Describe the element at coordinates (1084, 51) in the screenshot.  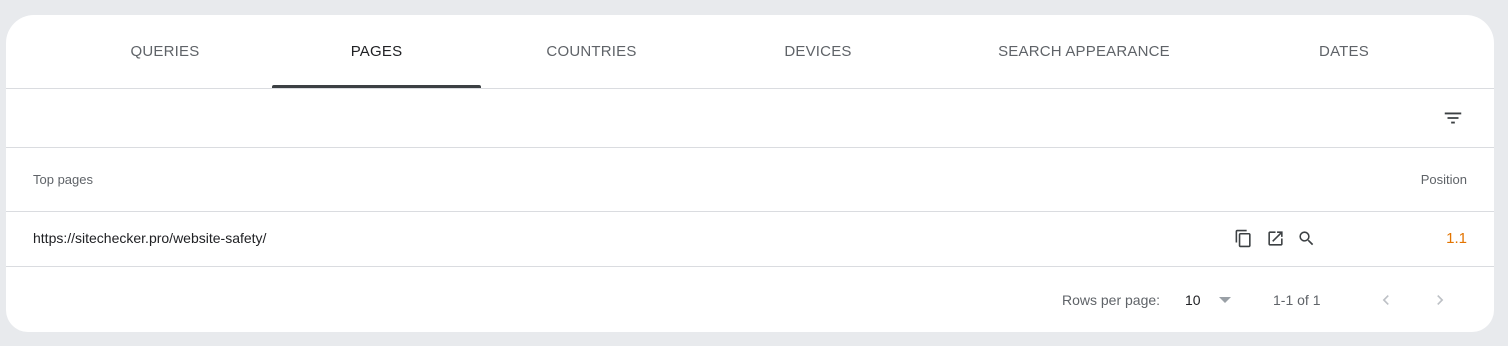
I see `tab-search-appearance: SEARCH APPEARANCE` at that location.